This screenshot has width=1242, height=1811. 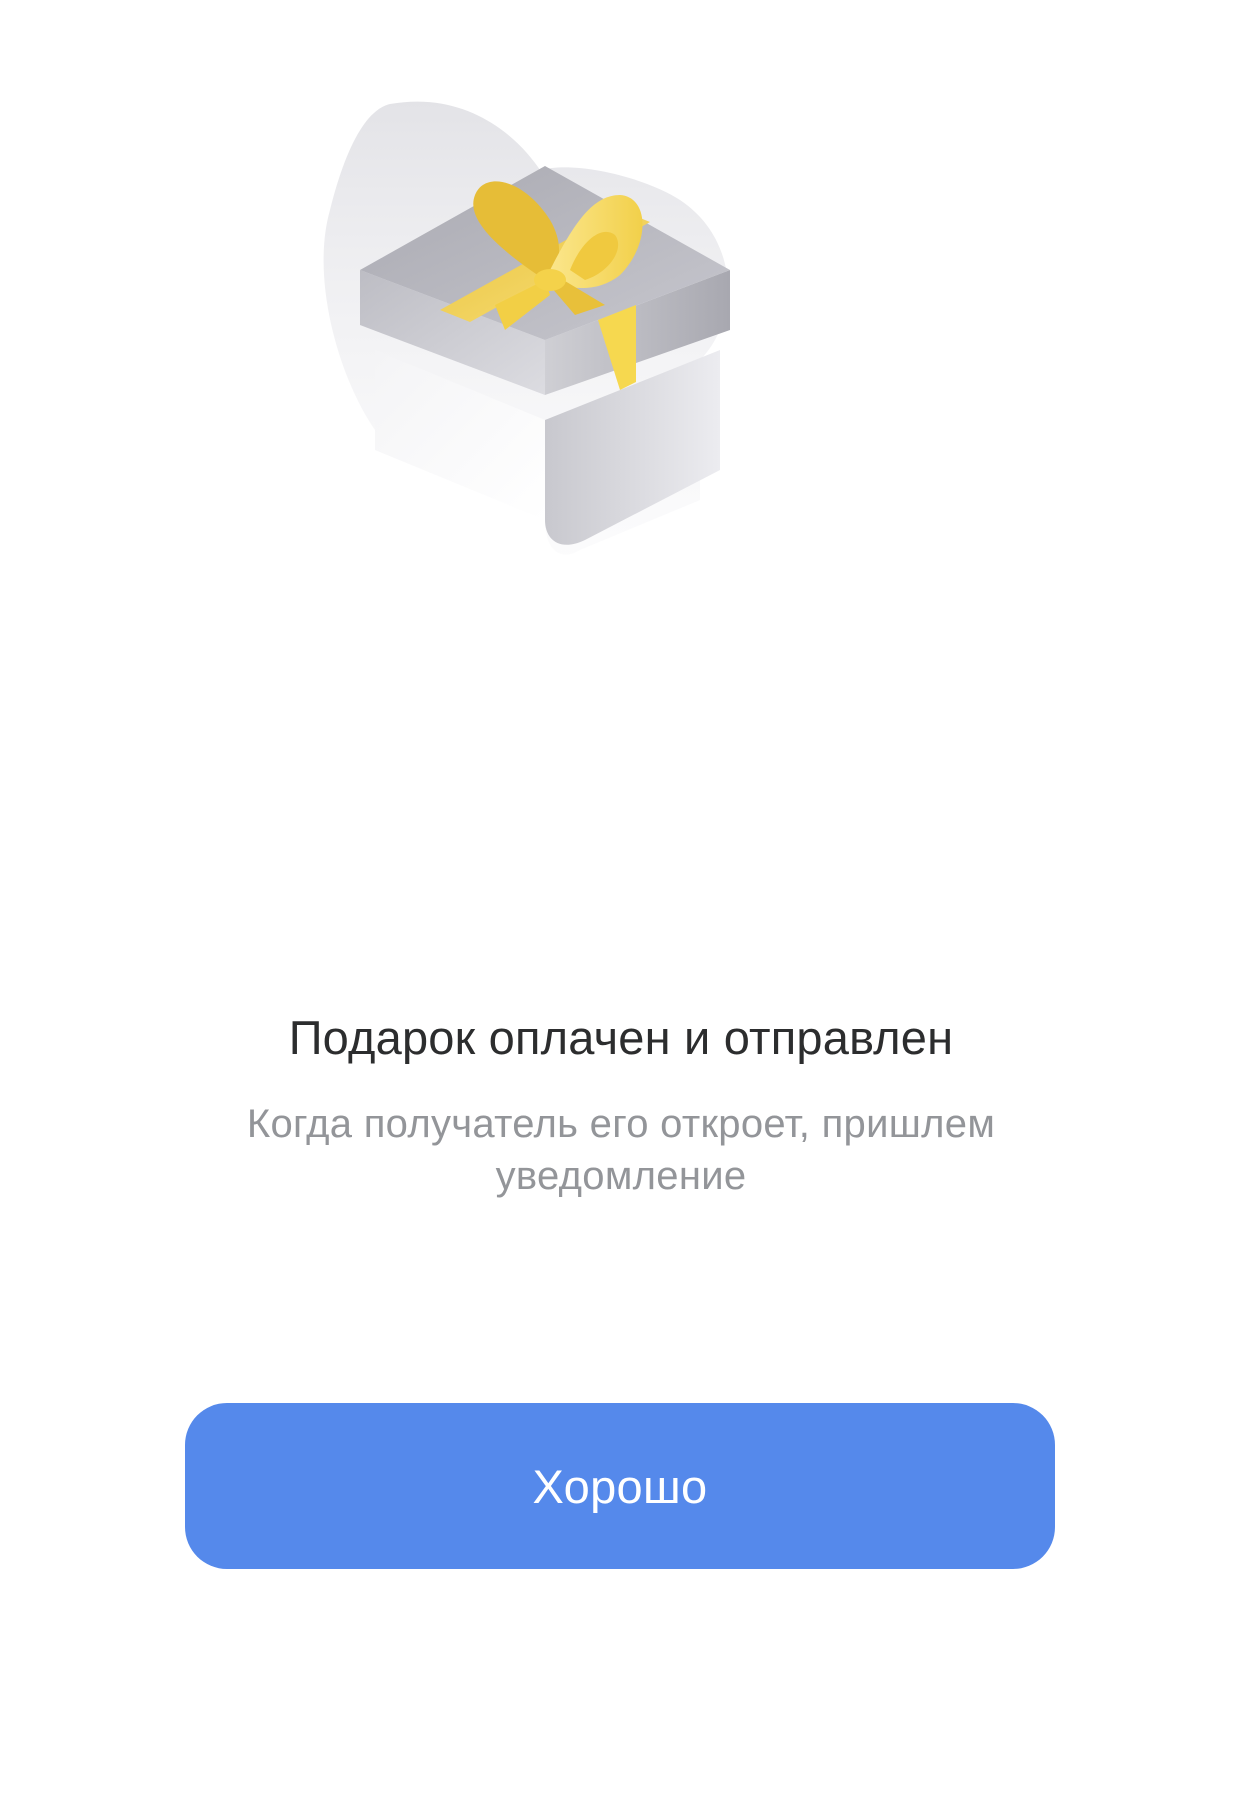 I want to click on page-title: Подарок оплачен и отправлен, so click(x=621, y=1037).